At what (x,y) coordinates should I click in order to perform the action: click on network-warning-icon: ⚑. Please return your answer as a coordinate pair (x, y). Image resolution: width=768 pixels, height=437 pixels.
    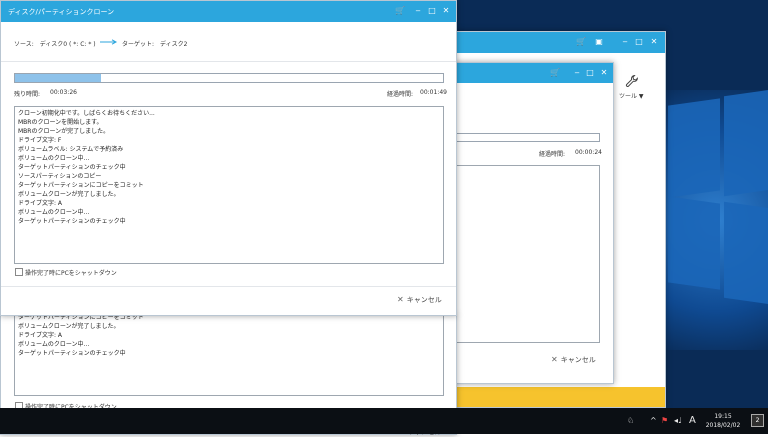
    Looking at the image, I should click on (664, 421).